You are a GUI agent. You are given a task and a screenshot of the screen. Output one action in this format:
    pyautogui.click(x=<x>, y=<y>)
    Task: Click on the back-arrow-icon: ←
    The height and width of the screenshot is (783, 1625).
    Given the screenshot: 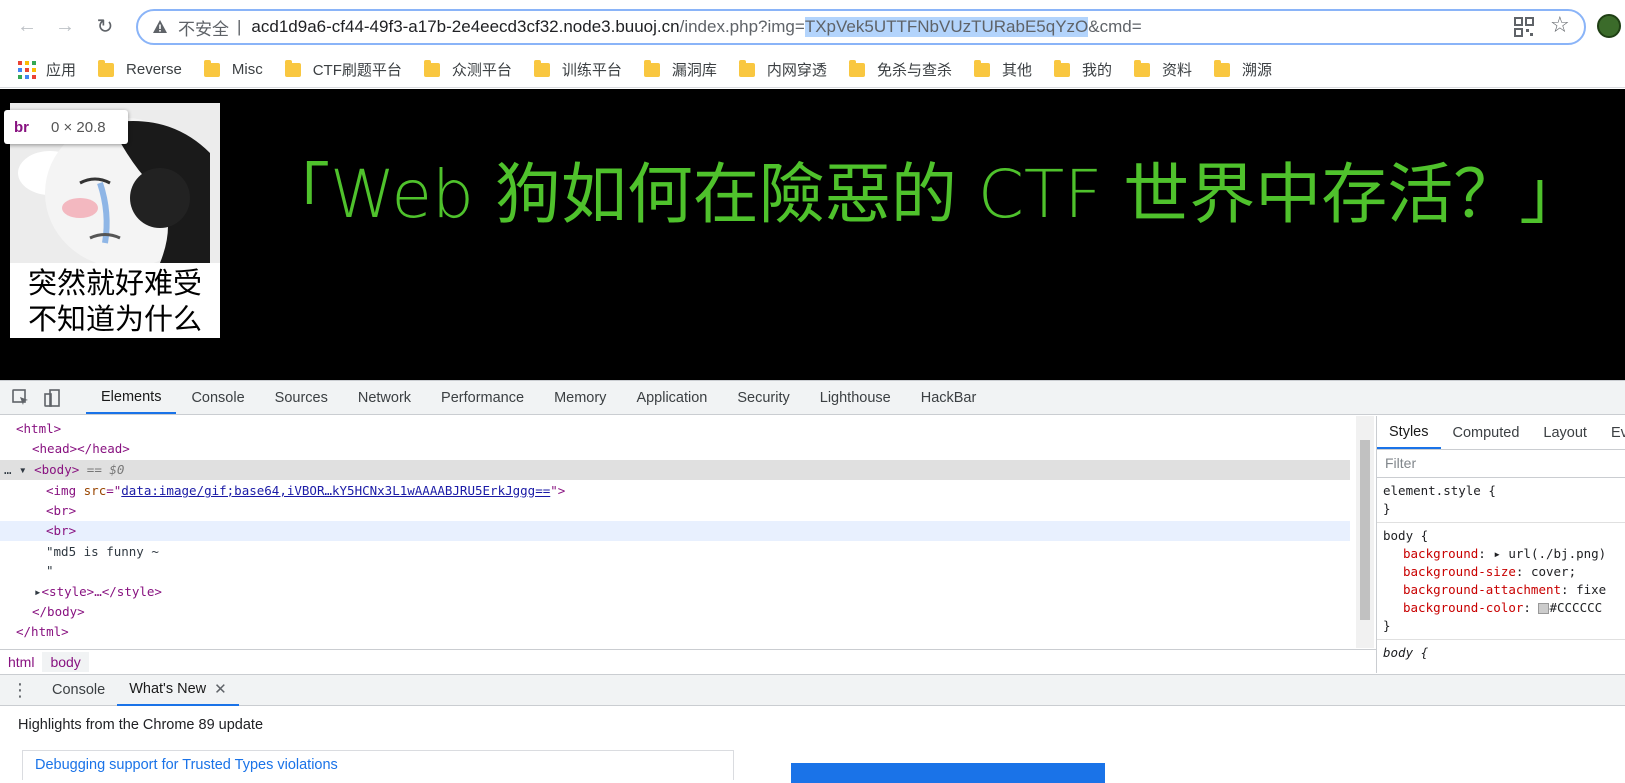 What is the action you would take?
    pyautogui.click(x=27, y=26)
    